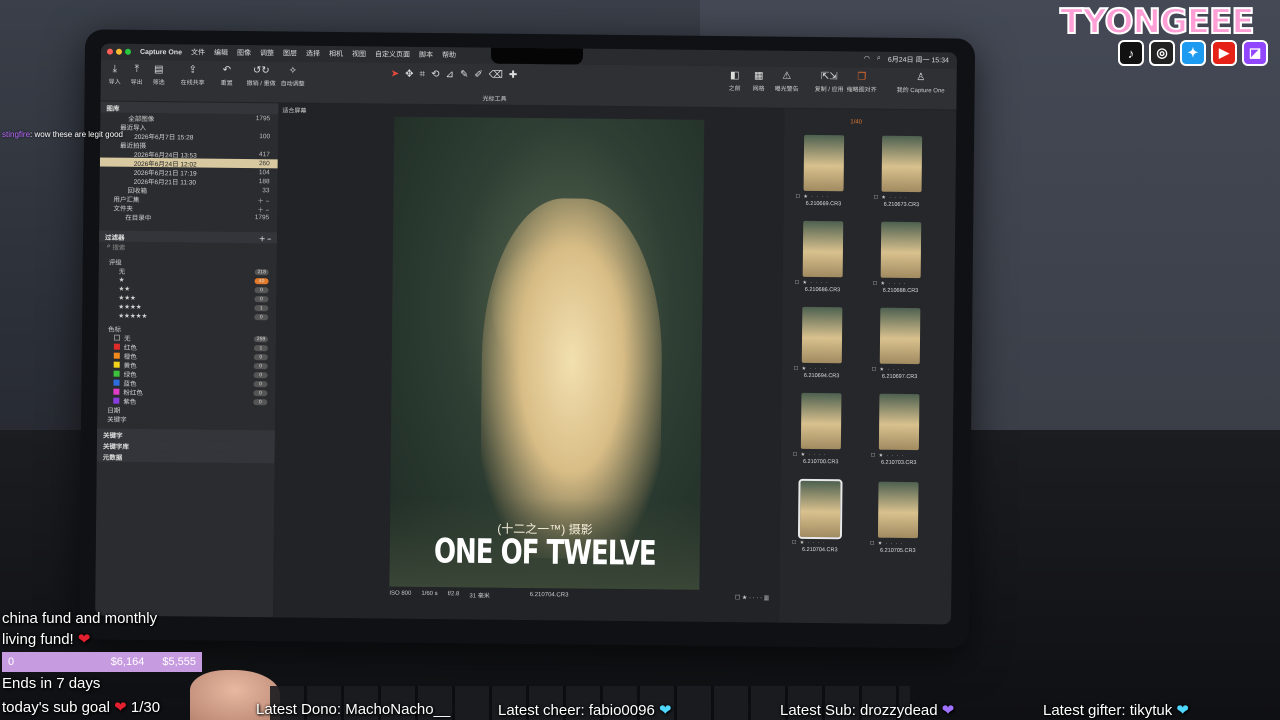 The width and height of the screenshot is (1280, 720). Describe the element at coordinates (294, 109) in the screenshot. I see `viewer-zoom: 适合屏幕` at that location.